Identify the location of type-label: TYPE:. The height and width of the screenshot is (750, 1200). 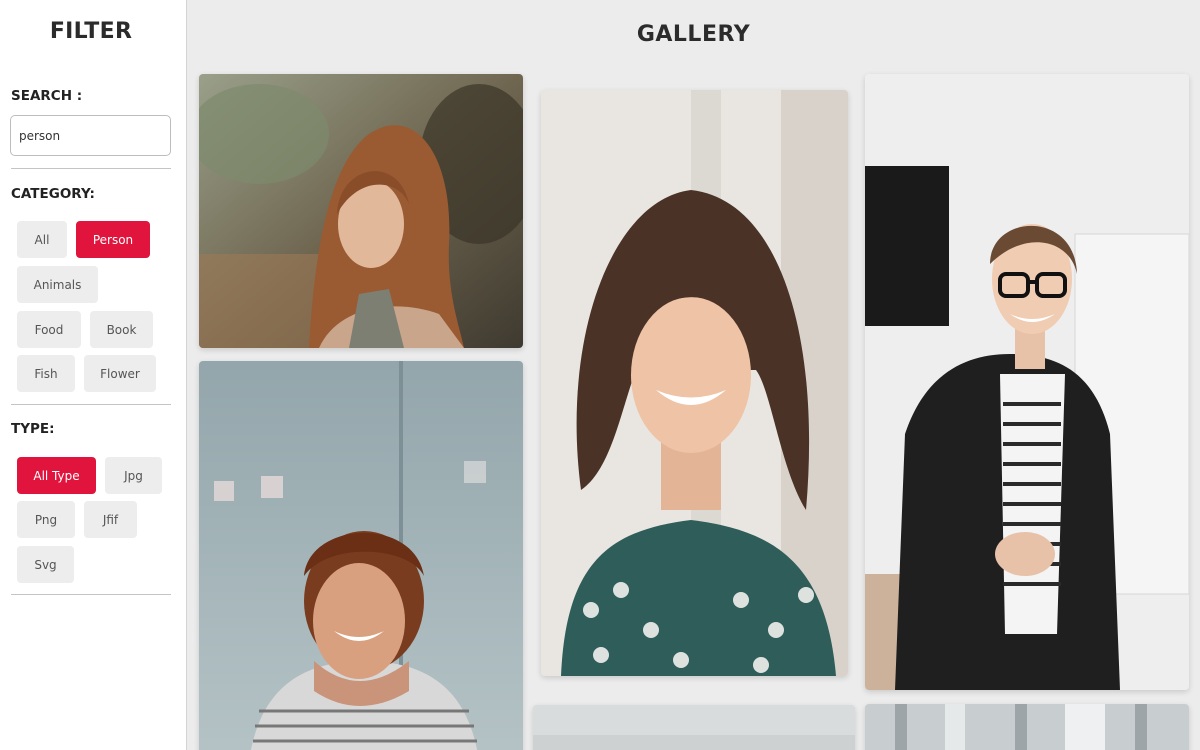
(33, 429).